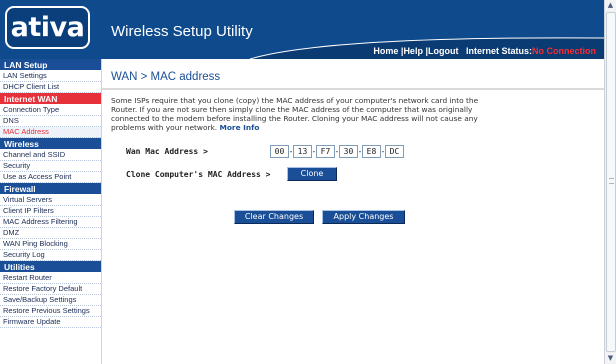 The image size is (616, 364). What do you see at coordinates (78, 25) in the screenshot?
I see `logo-trademark: ™` at bounding box center [78, 25].